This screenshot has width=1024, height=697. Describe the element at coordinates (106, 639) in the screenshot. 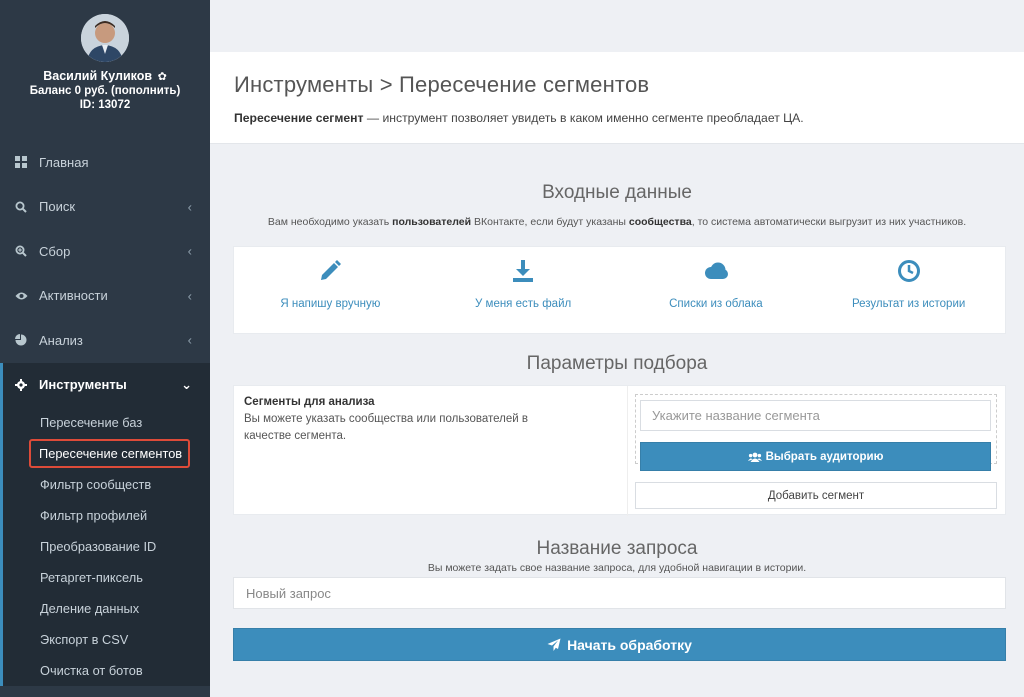

I see `submenu-item-csv-export: Экспорт в CSV` at that location.